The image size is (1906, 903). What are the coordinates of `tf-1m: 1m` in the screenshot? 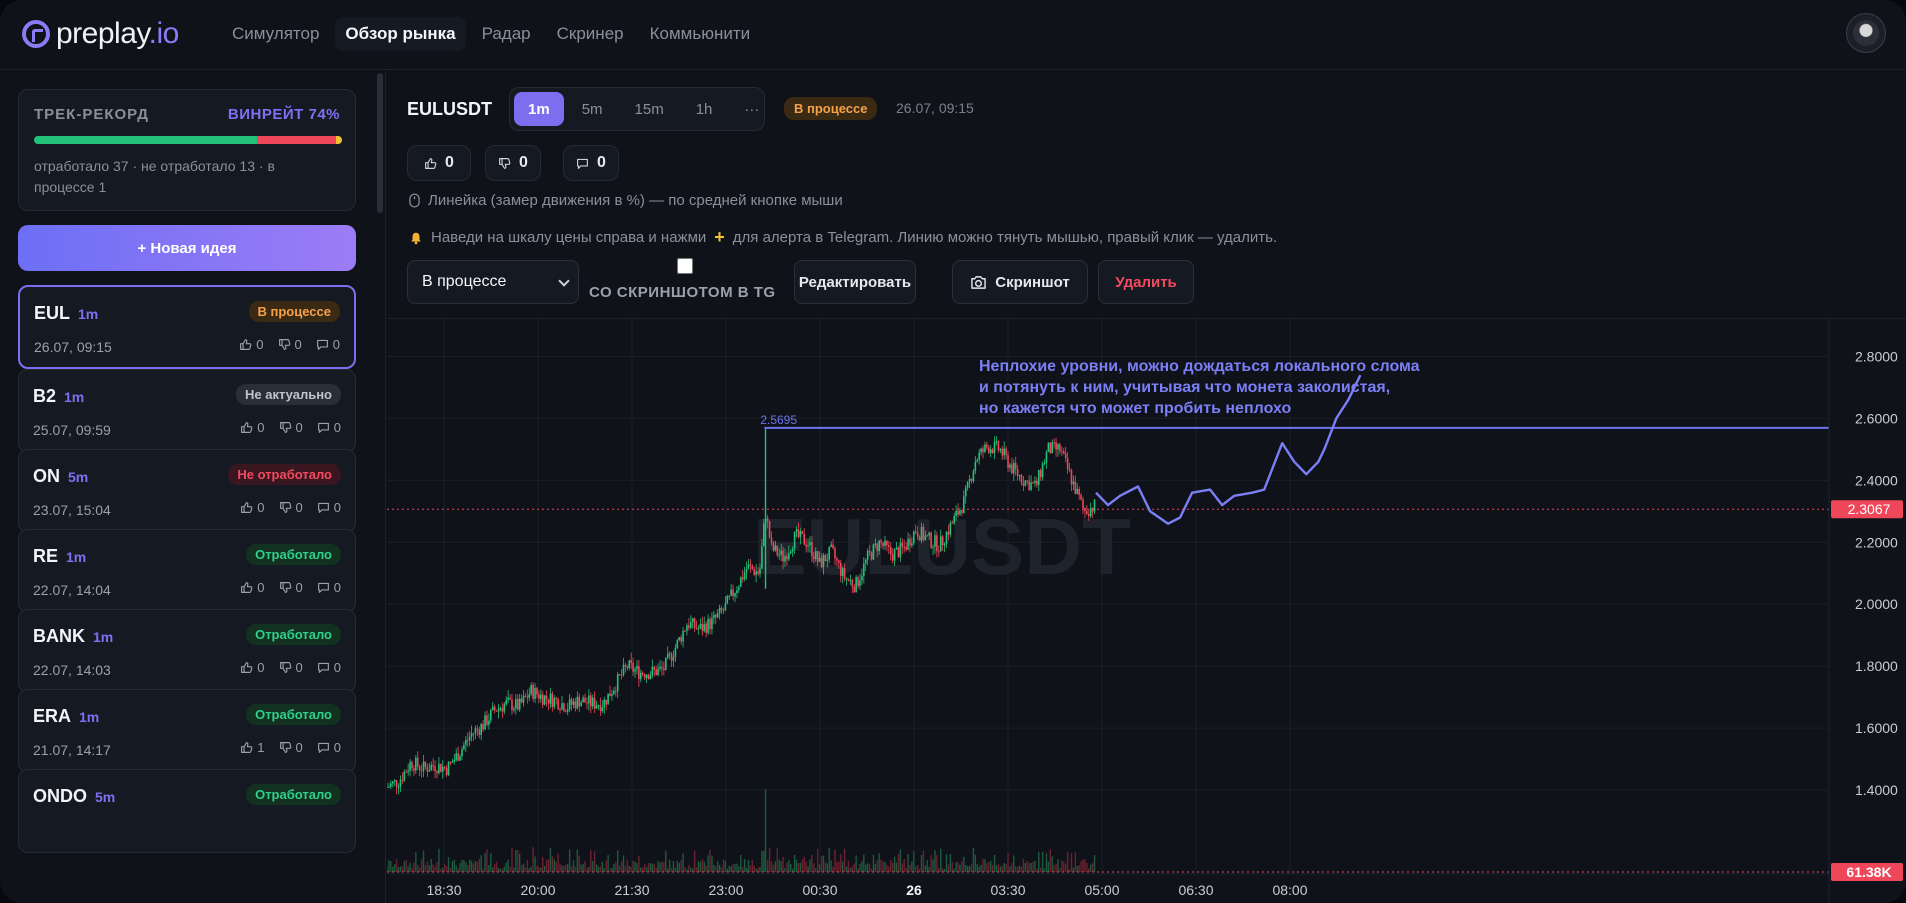 It's located at (539, 109).